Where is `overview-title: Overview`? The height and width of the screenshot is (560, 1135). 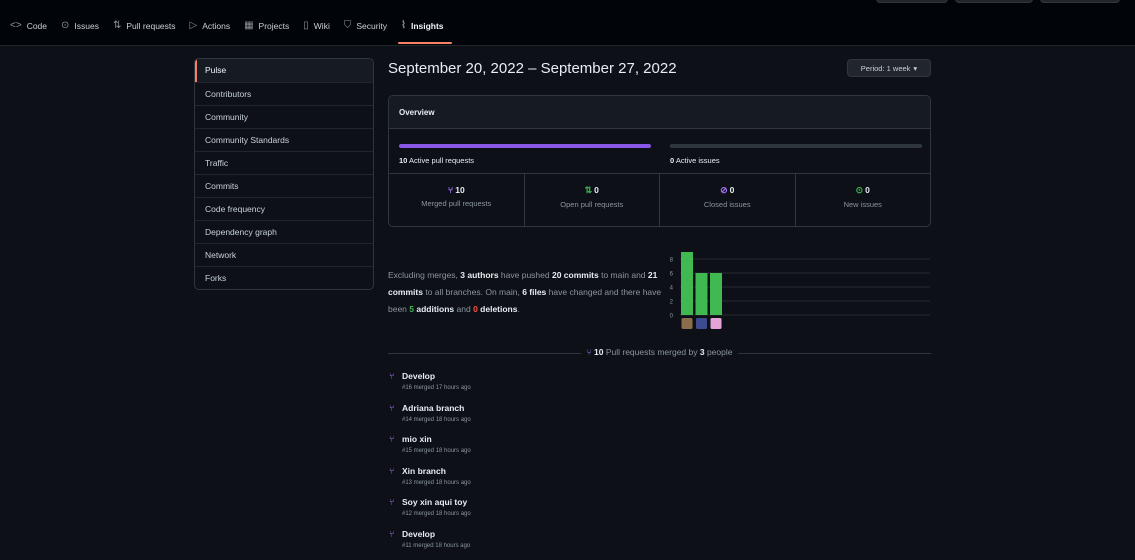
overview-title: Overview is located at coordinates (659, 112).